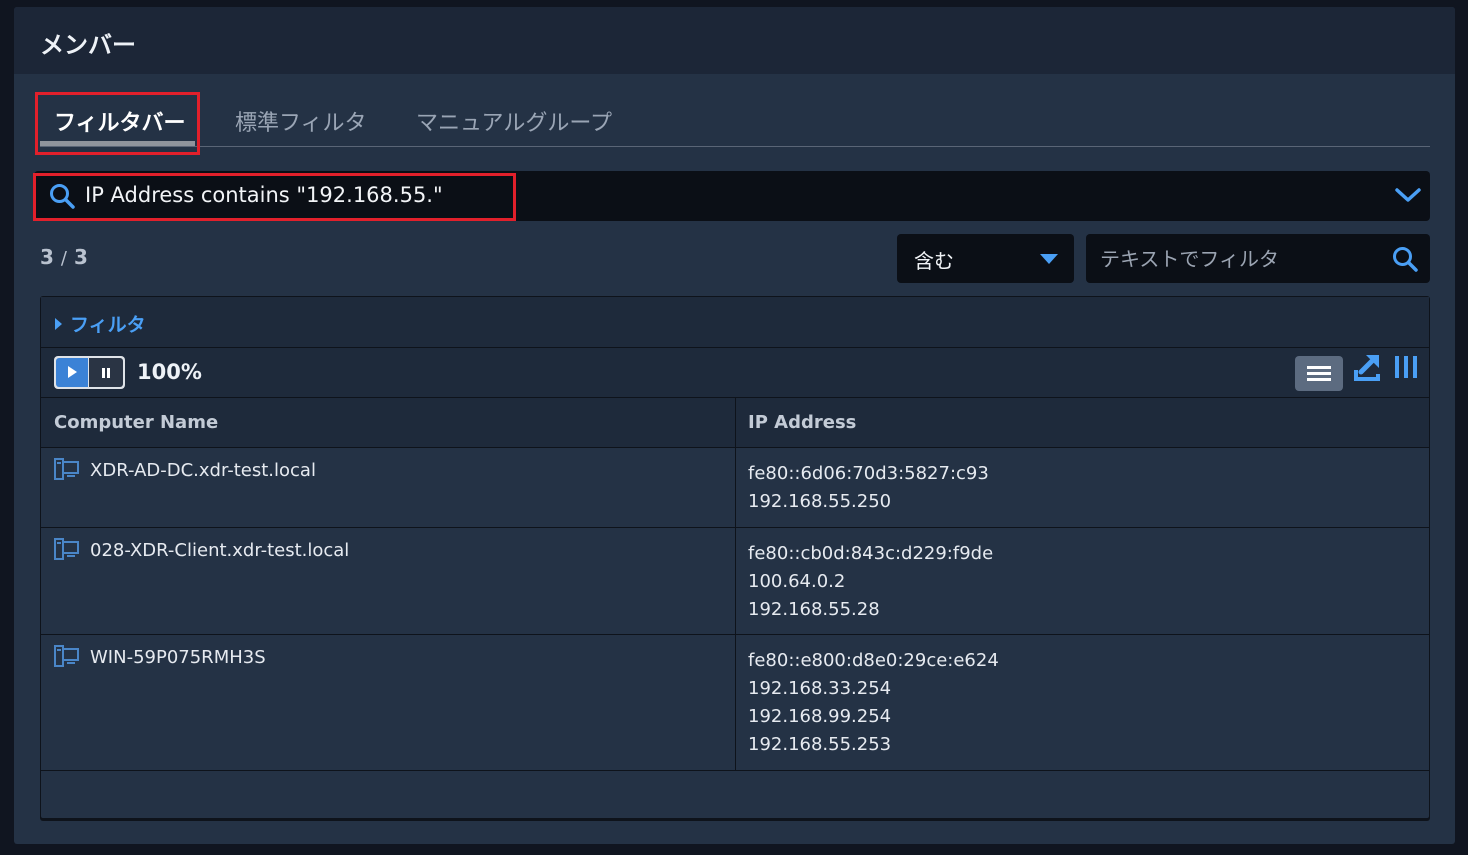 The image size is (1468, 855). Describe the element at coordinates (1407, 368) in the screenshot. I see `columns-icon` at that location.